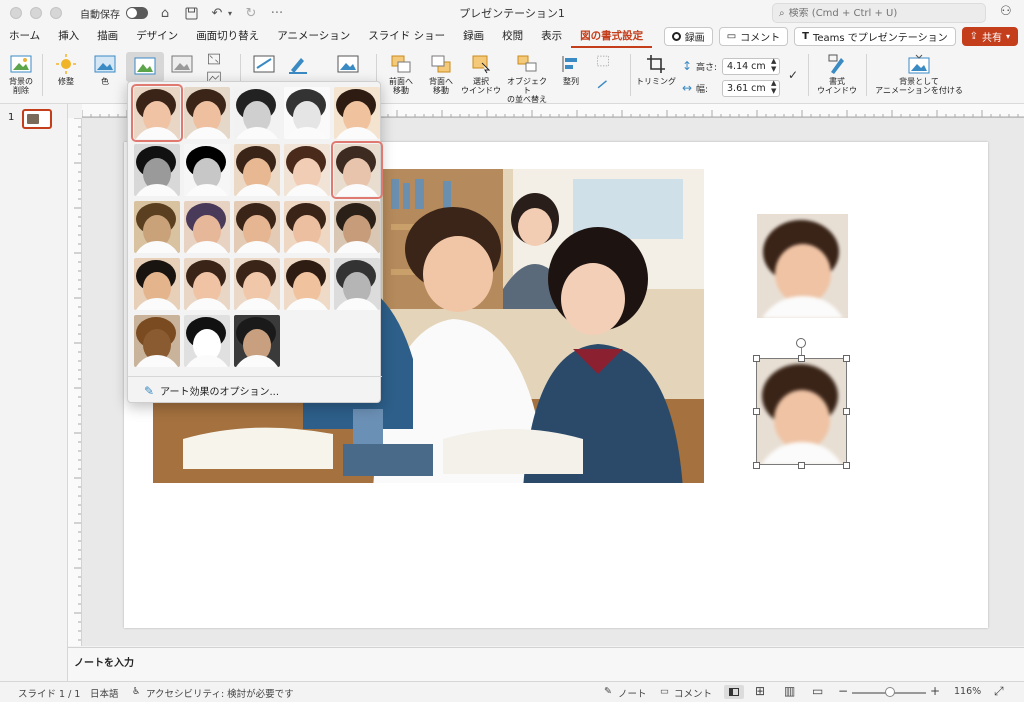 The width and height of the screenshot is (1024, 702). What do you see at coordinates (165, 13) in the screenshot?
I see `home-icon: ⌂` at bounding box center [165, 13].